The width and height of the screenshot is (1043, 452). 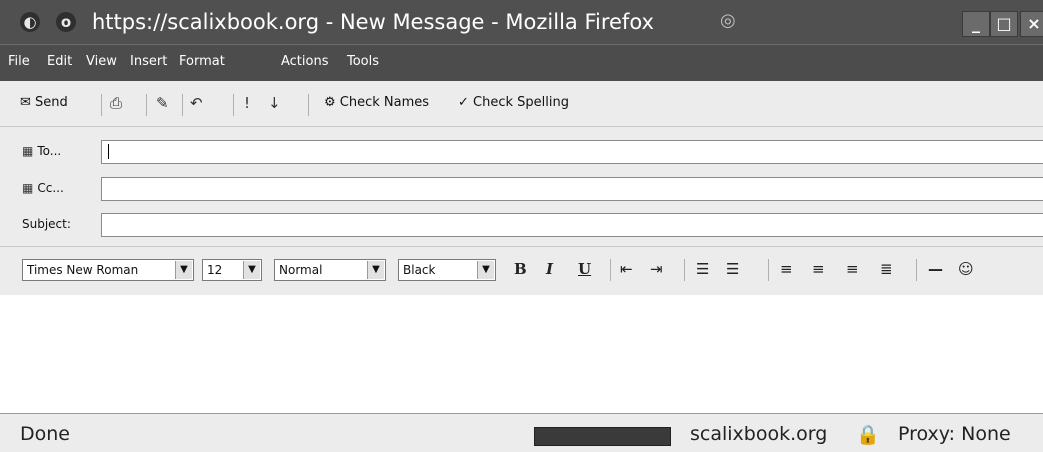 I want to click on text-color-select: Black ▼, so click(x=447, y=270).